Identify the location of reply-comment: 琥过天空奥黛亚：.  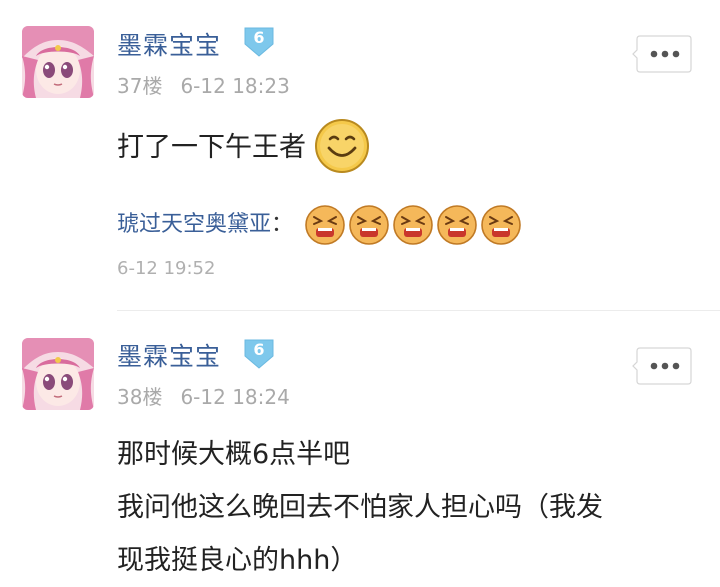
(320, 225).